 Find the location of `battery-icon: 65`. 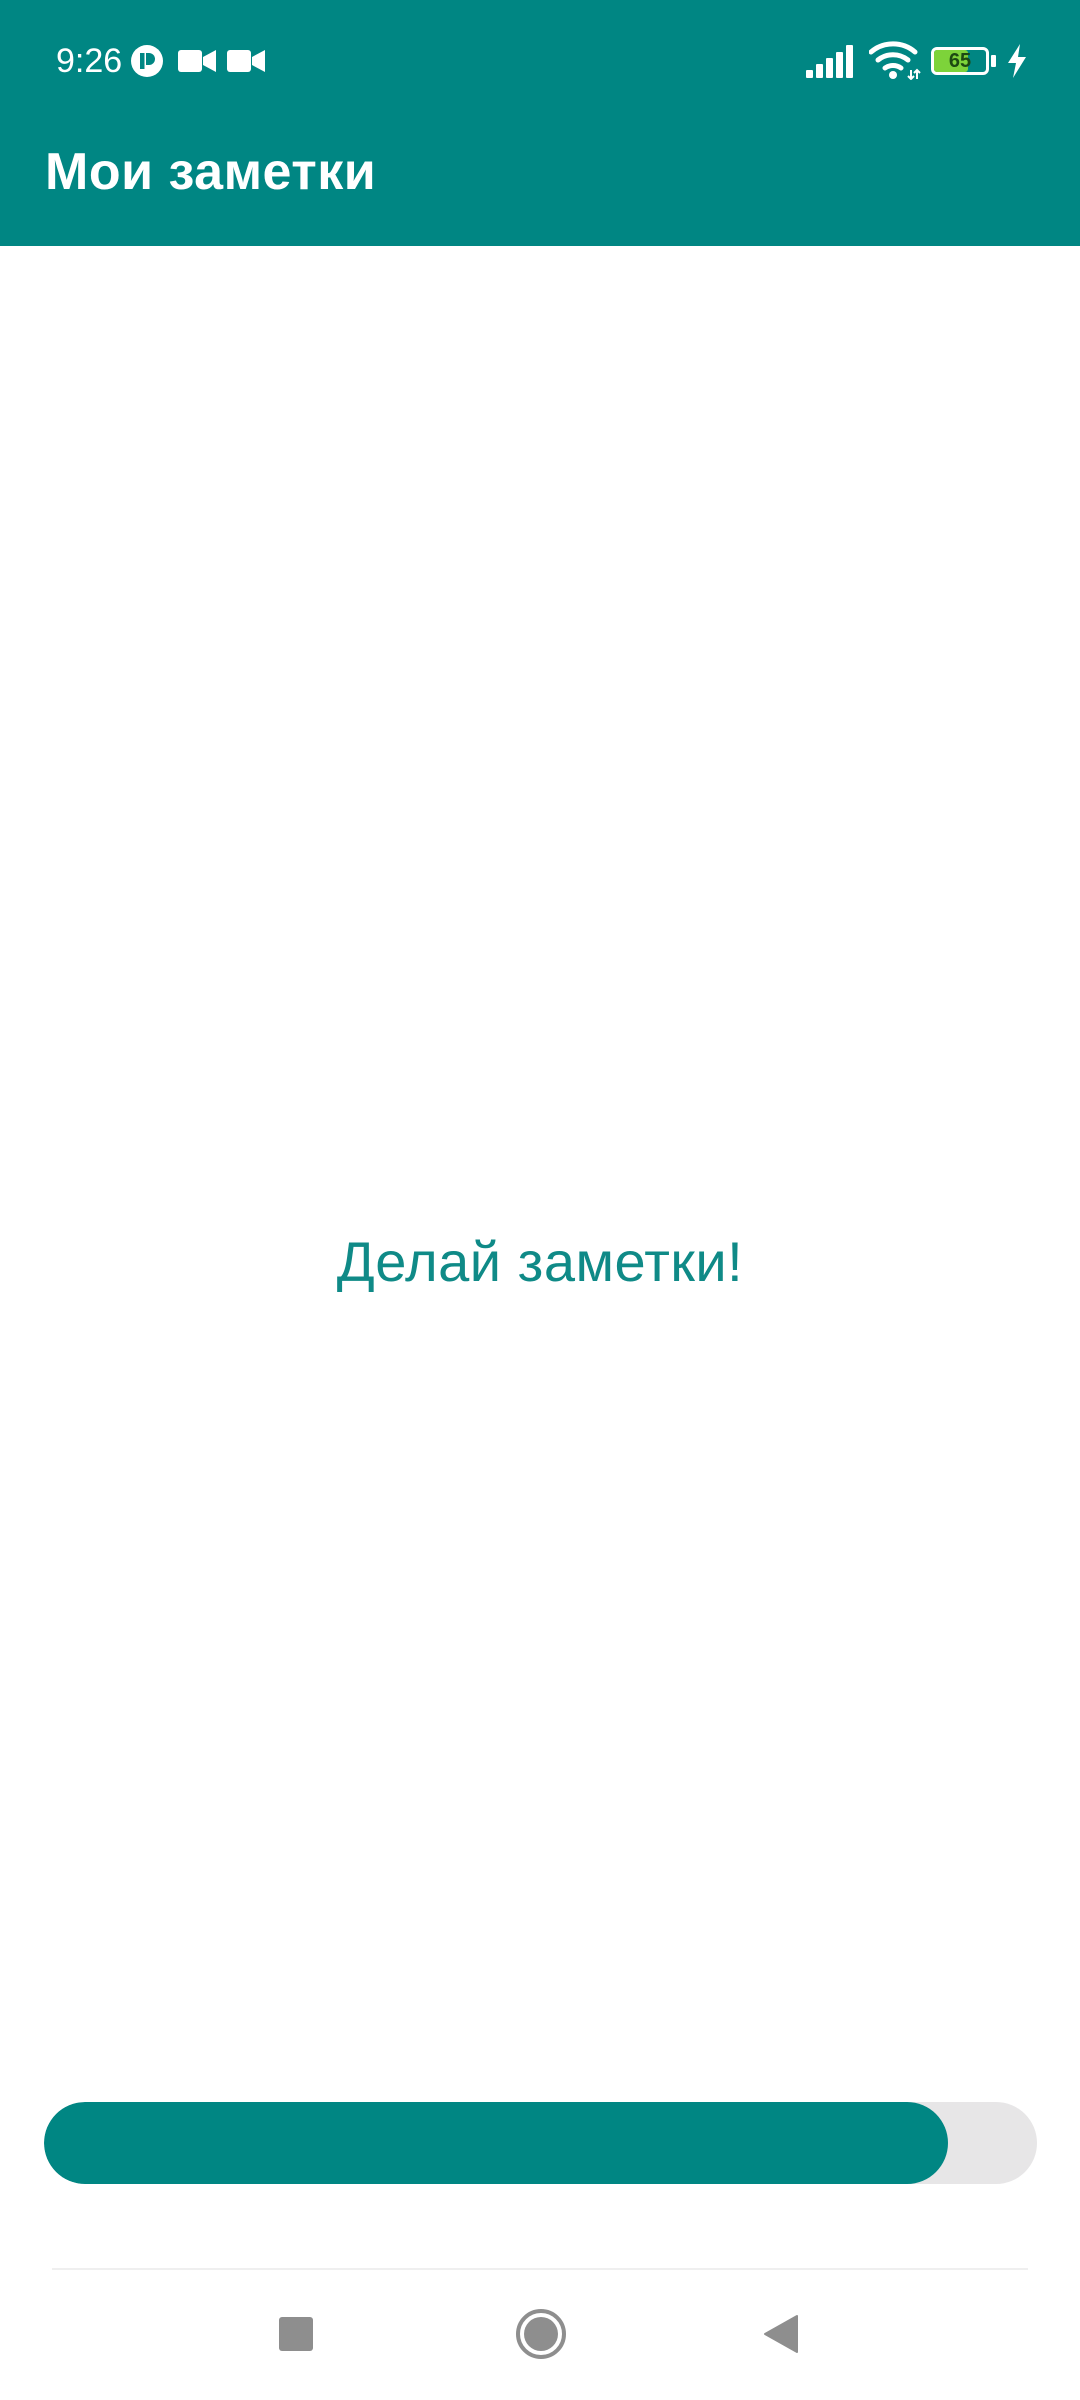

battery-icon: 65 is located at coordinates (964, 61).